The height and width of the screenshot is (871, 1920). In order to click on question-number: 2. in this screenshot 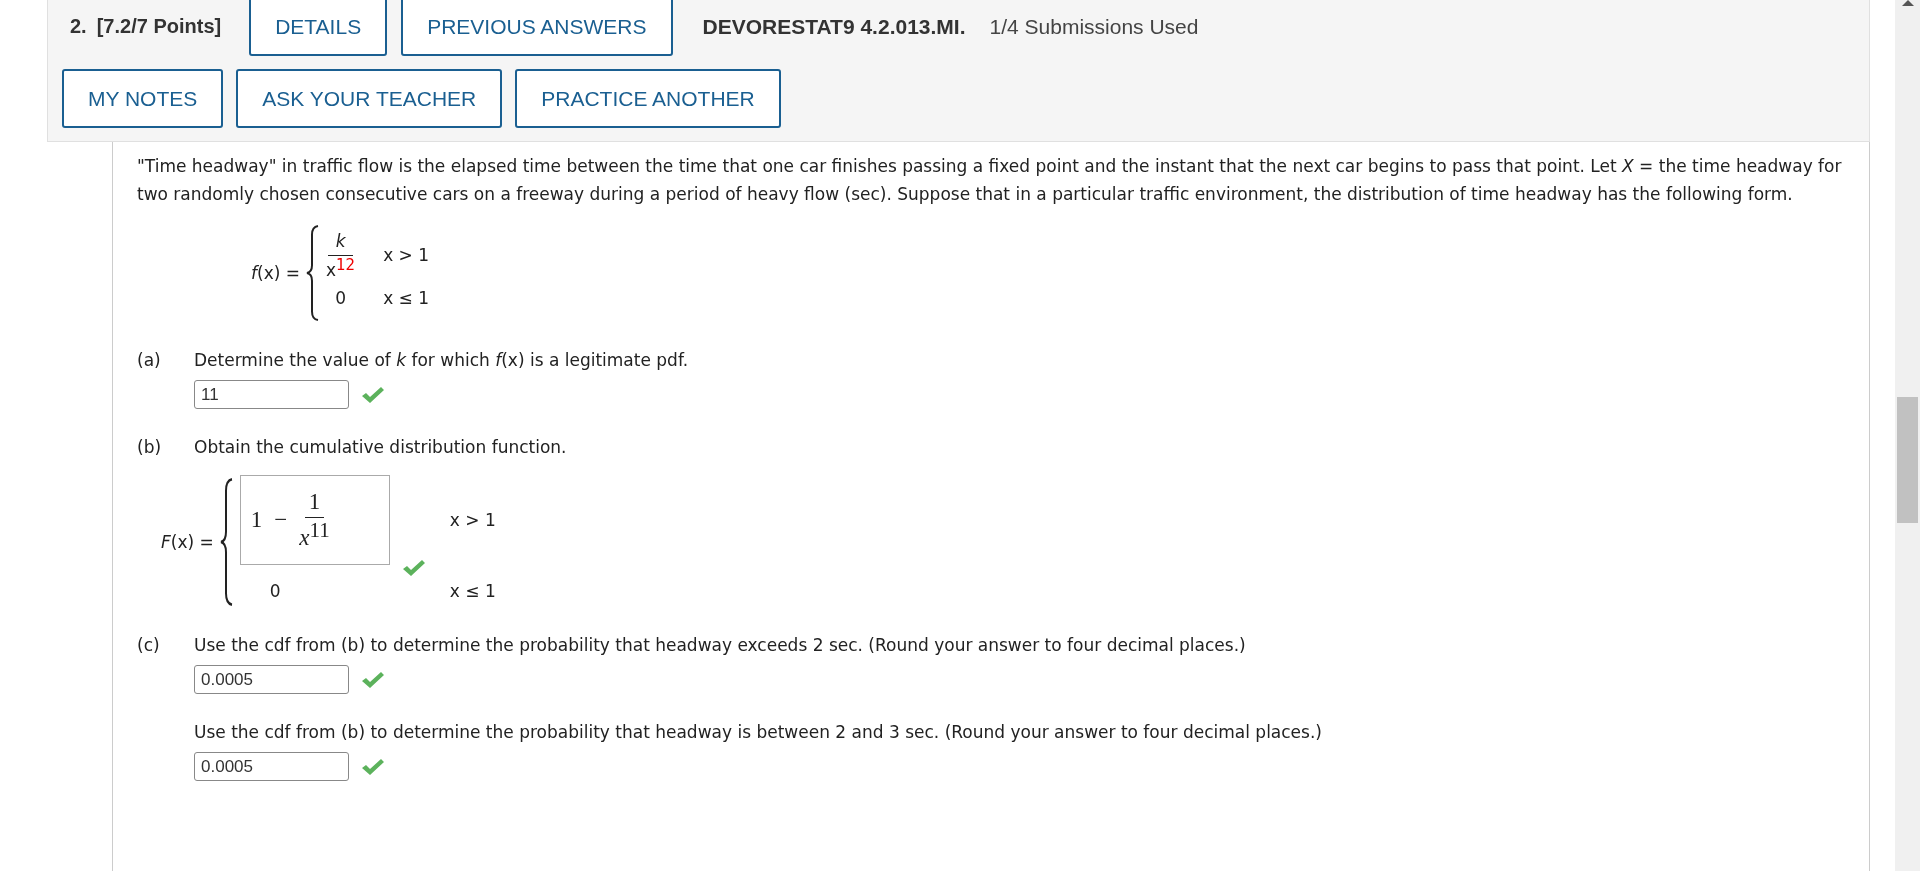, I will do `click(78, 26)`.